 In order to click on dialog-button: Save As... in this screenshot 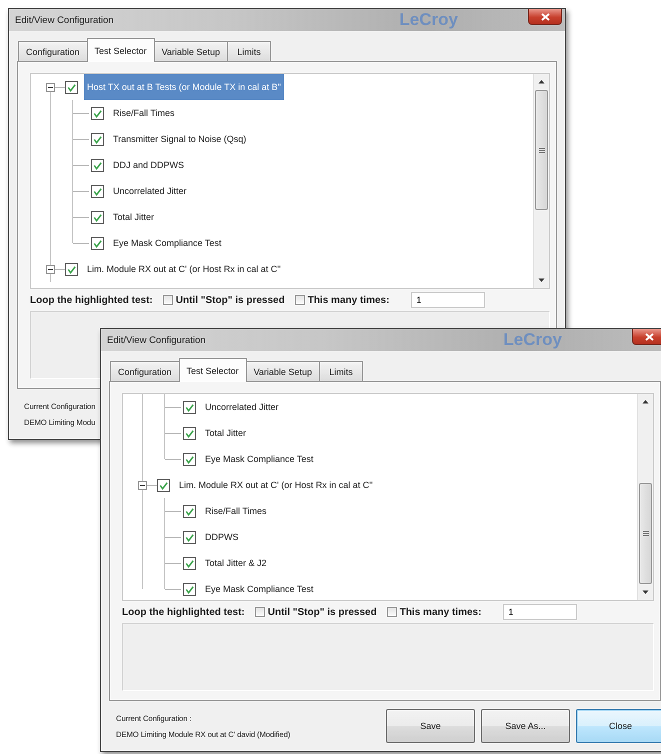, I will do `click(525, 726)`.